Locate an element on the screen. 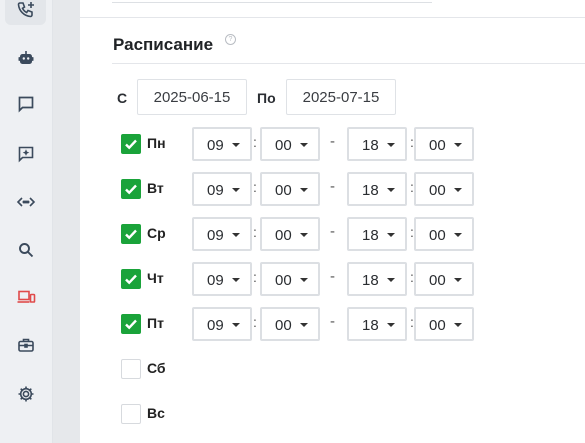 The width and height of the screenshot is (585, 443). day-row: Вт 09 00 18 00:: - is located at coordinates (332, 189).